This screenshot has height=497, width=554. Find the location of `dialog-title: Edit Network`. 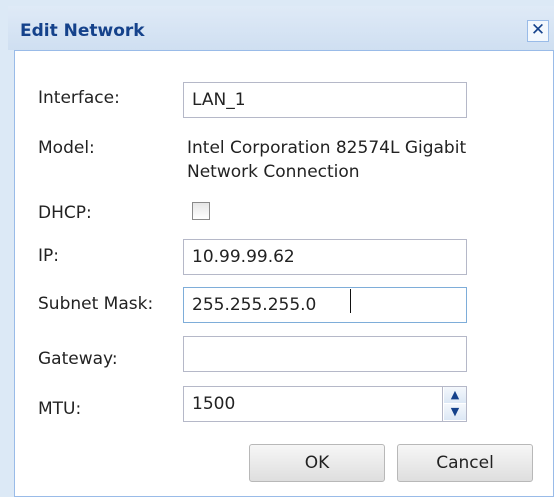

dialog-title: Edit Network is located at coordinates (82, 31).